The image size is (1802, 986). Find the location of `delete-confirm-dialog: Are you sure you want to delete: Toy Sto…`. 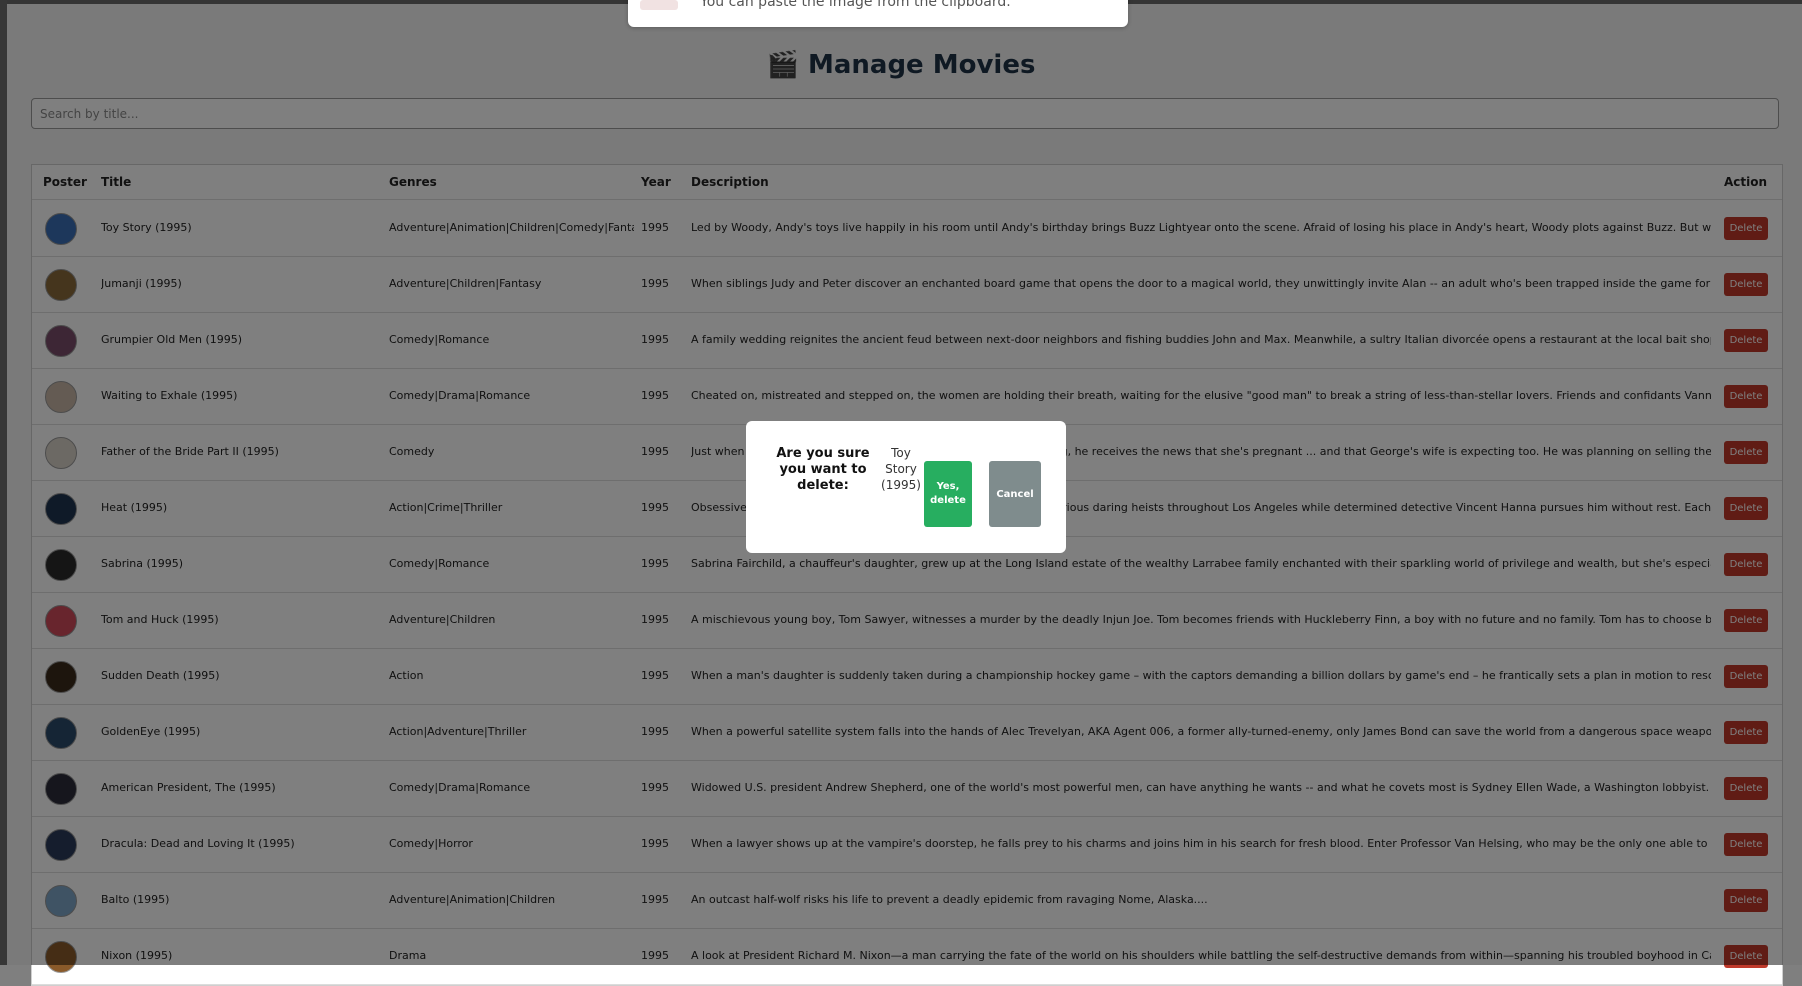

delete-confirm-dialog: Are you sure you want to delete: Toy Sto… is located at coordinates (906, 487).